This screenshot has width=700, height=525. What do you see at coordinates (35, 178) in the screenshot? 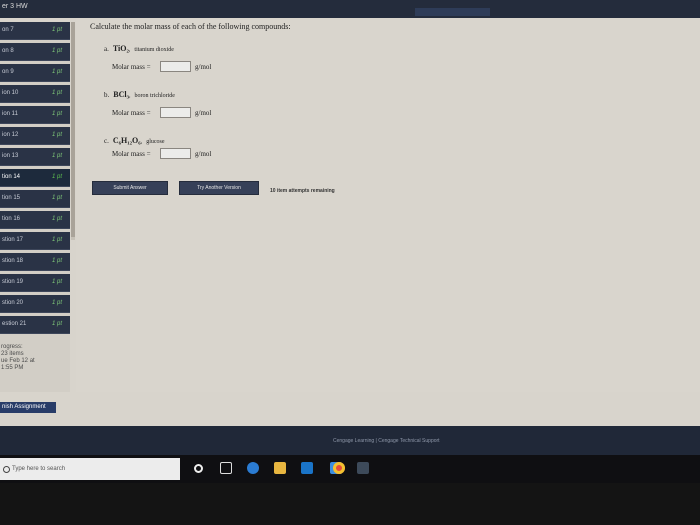
I see `sidebar-item-question-14: tion 14 1 pt` at bounding box center [35, 178].